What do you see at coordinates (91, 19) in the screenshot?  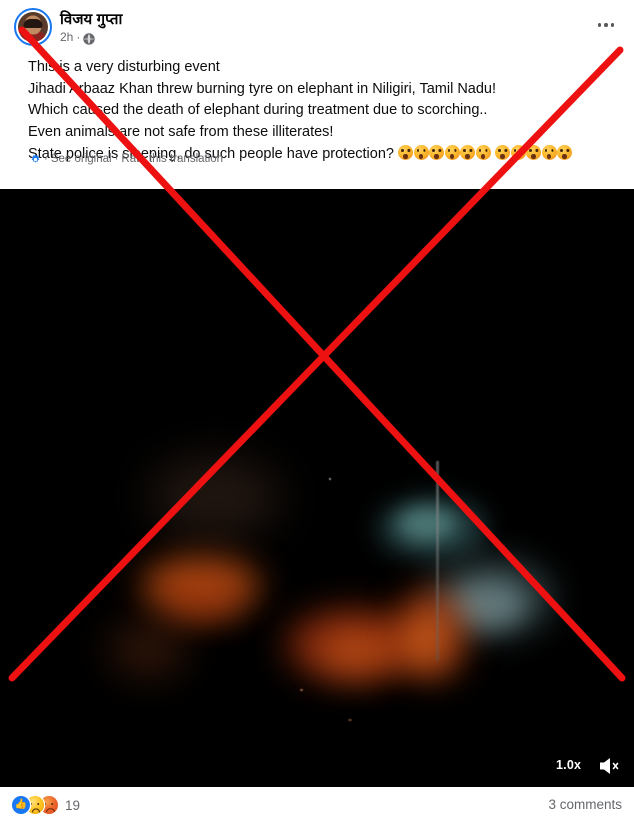 I see `author-name: विजय गुप्ता` at bounding box center [91, 19].